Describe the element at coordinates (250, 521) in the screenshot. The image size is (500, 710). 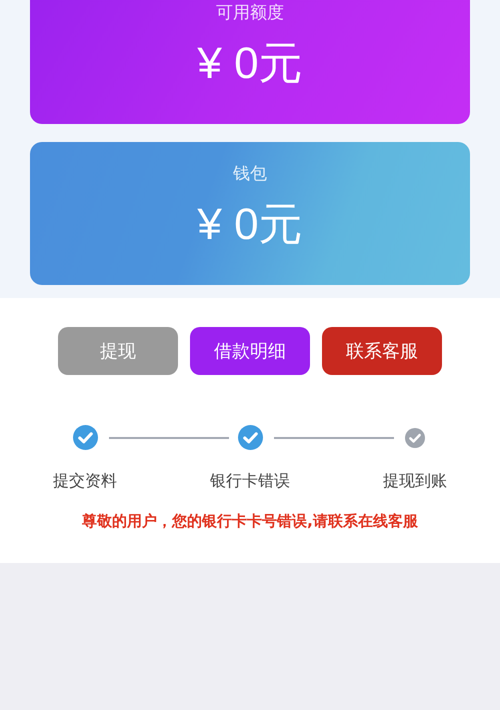
I see `error-notice: 尊敬的用户，您的银行卡卡号错误,请联系在线客服` at that location.